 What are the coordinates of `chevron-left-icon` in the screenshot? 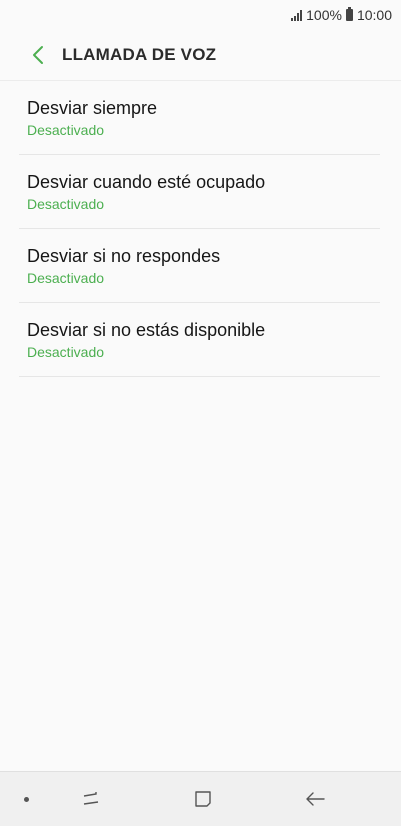 It's located at (38, 55).